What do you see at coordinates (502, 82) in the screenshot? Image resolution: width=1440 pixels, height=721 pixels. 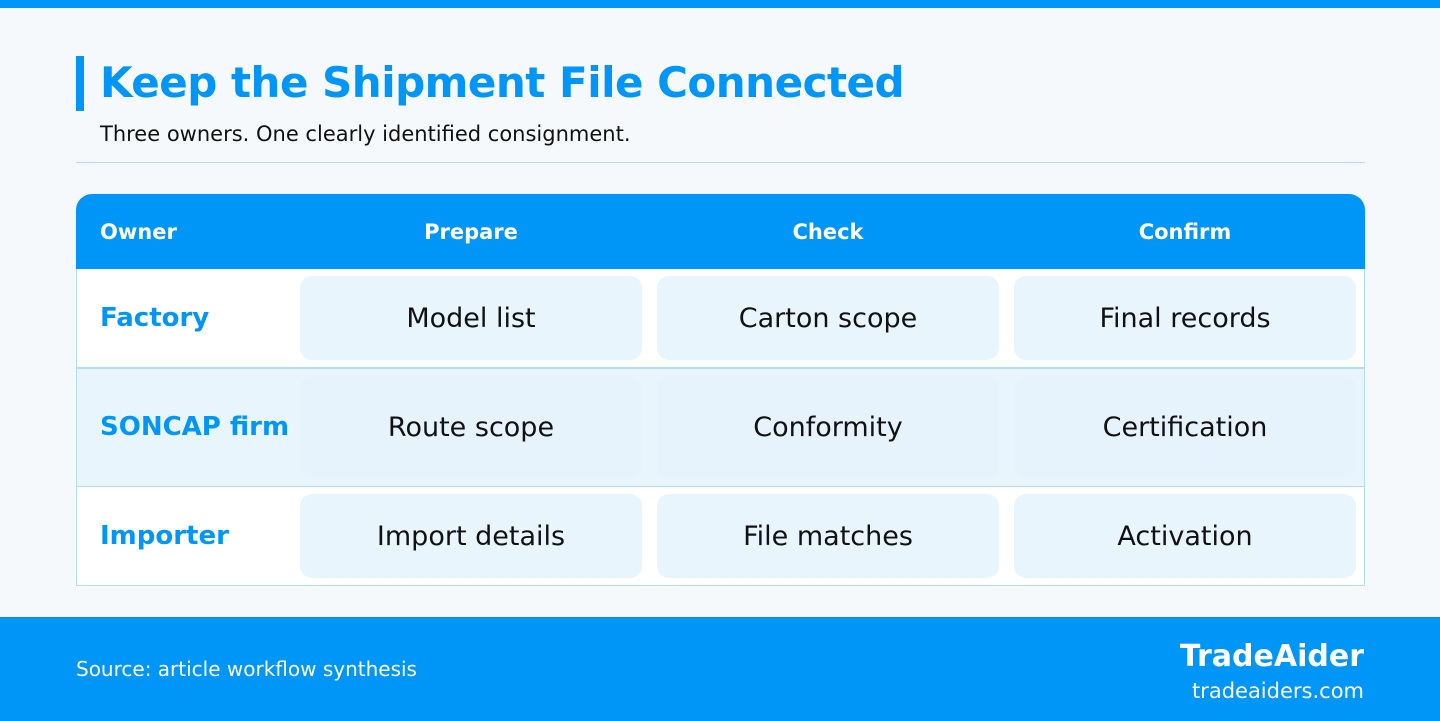 I see `page-title: Keep the Shipment File Connected` at bounding box center [502, 82].